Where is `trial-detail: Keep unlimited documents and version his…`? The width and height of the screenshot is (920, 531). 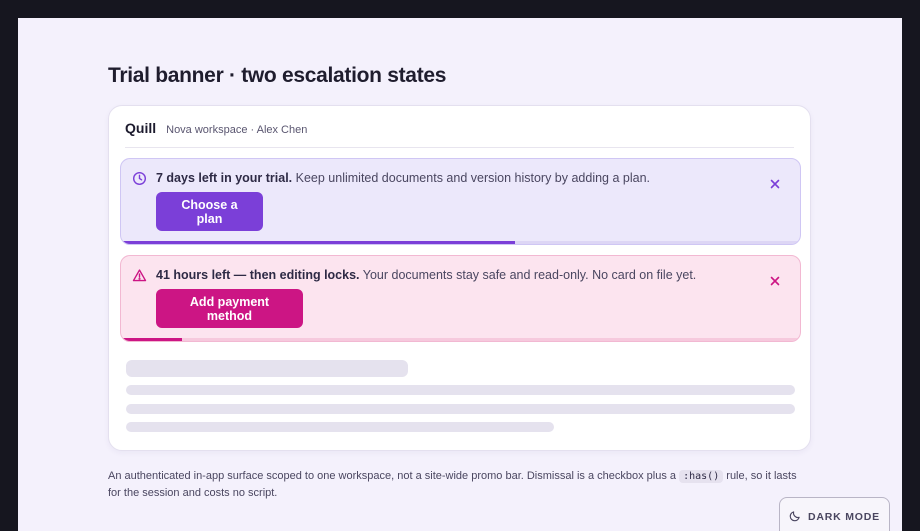 trial-detail: Keep unlimited documents and version his… is located at coordinates (471, 178).